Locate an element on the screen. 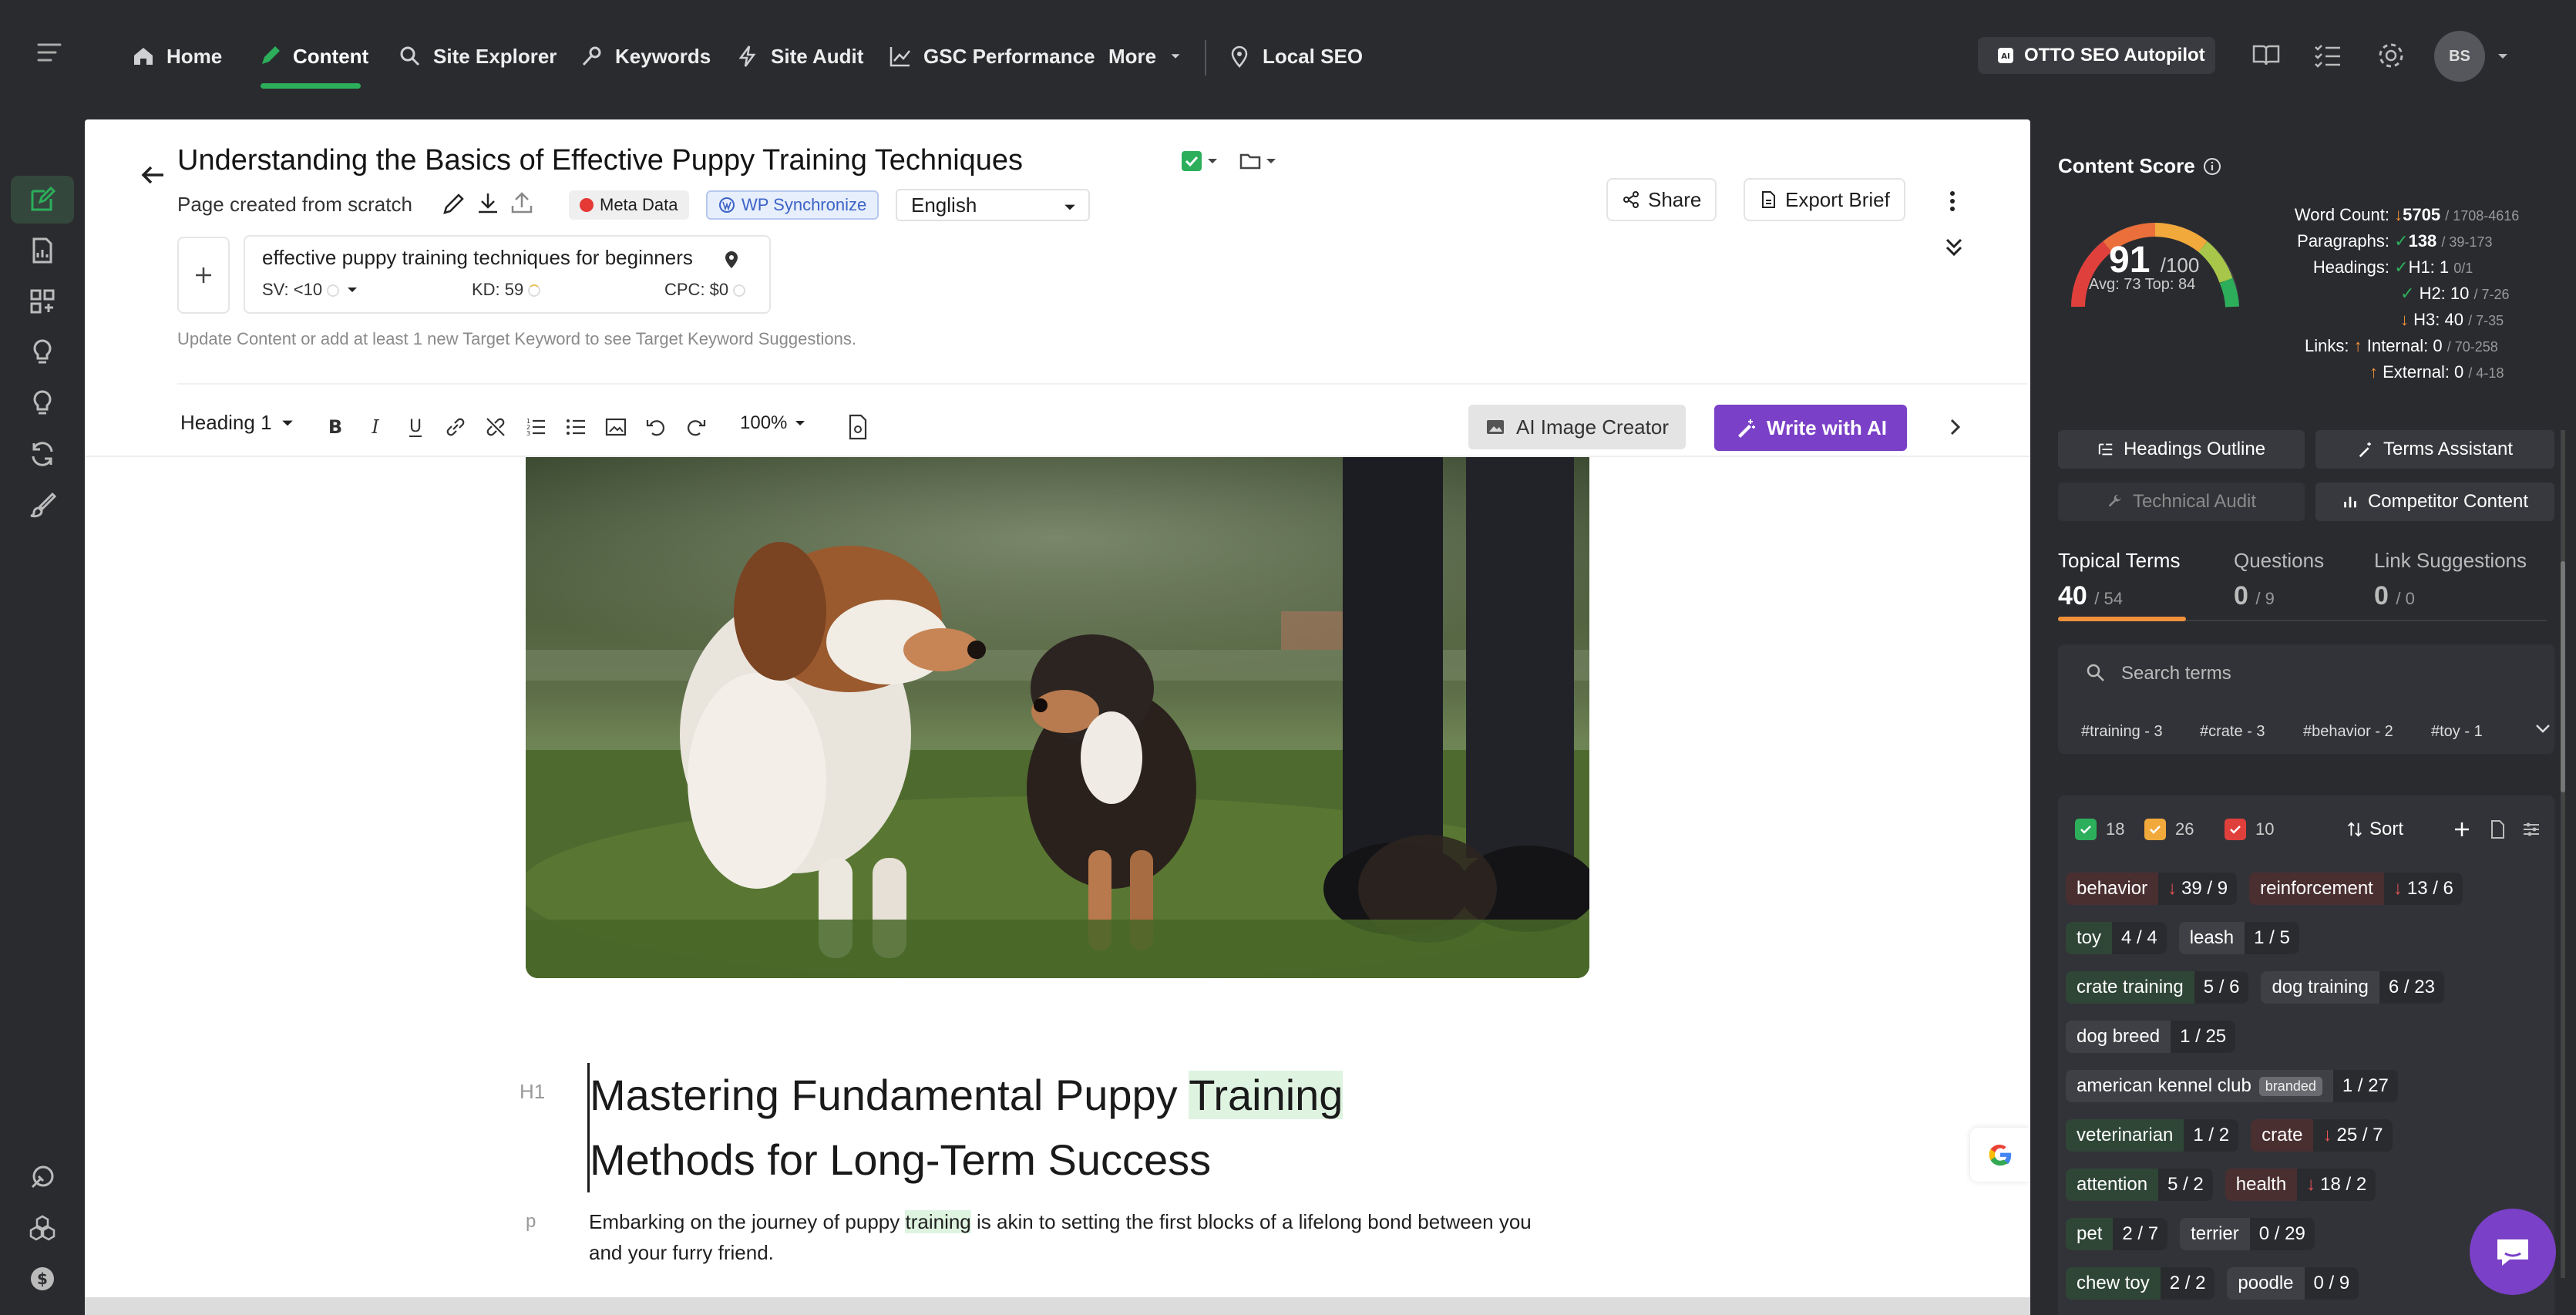 The image size is (2576, 1315). unlink-icon is located at coordinates (495, 427).